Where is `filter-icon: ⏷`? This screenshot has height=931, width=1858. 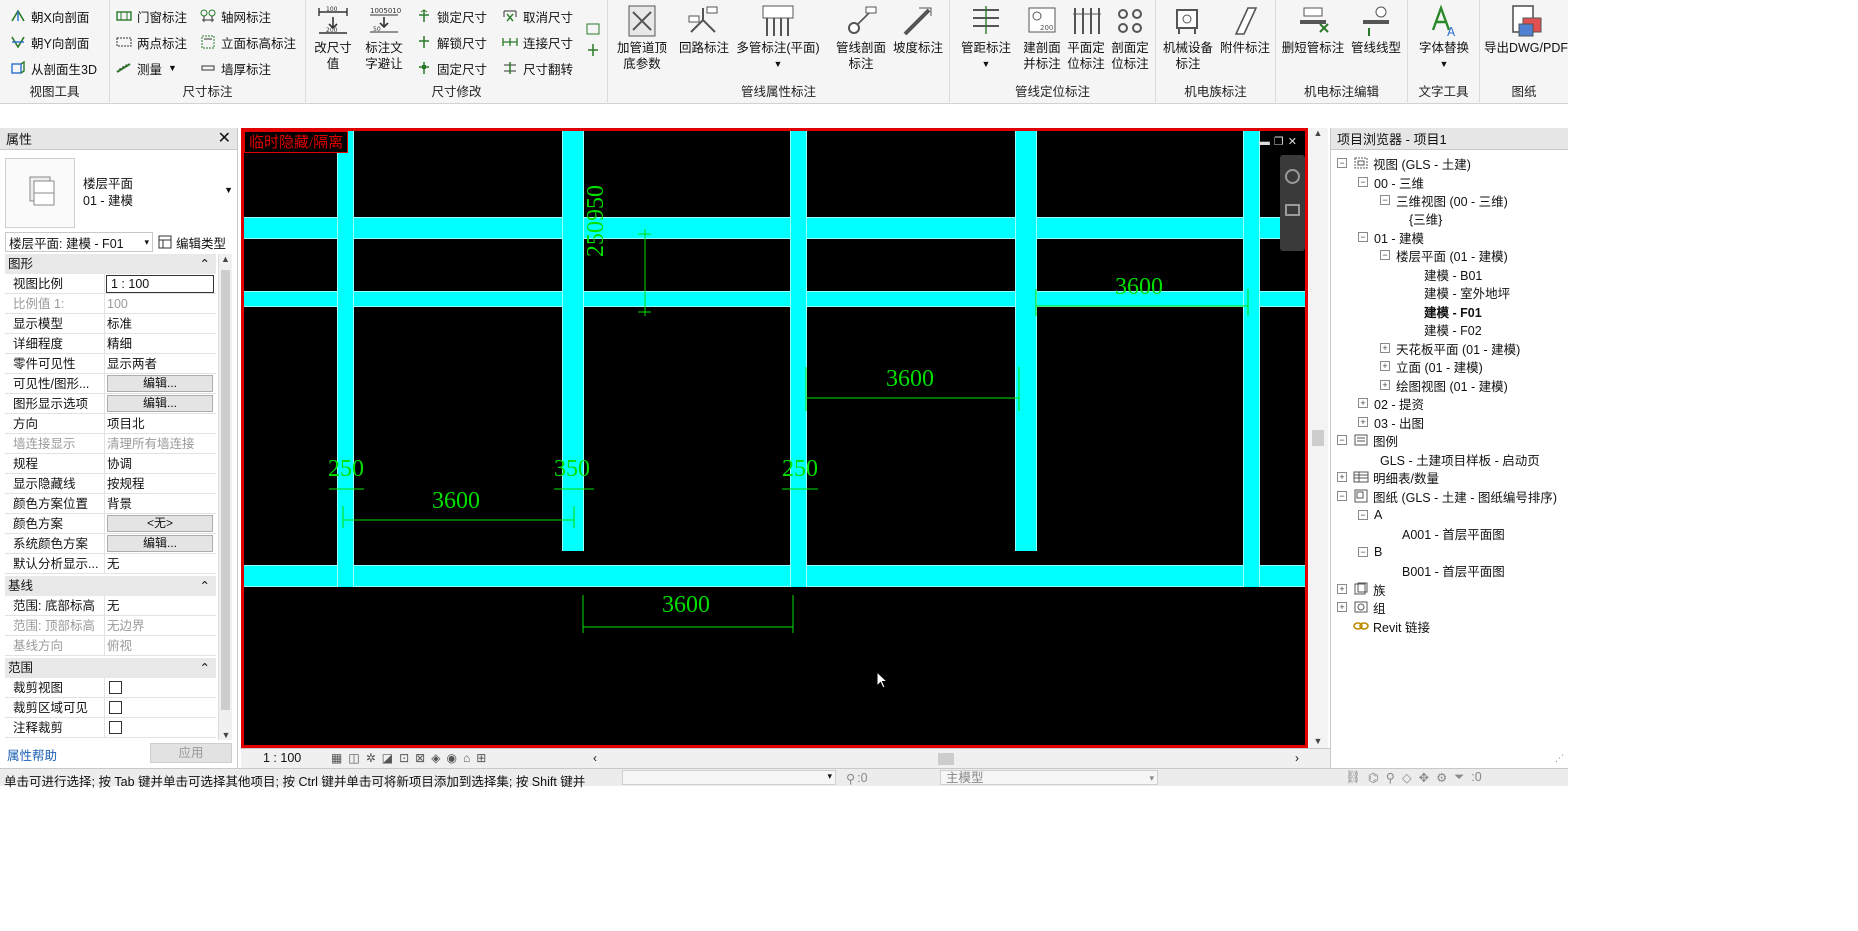
filter-icon: ⏷ is located at coordinates (1459, 777).